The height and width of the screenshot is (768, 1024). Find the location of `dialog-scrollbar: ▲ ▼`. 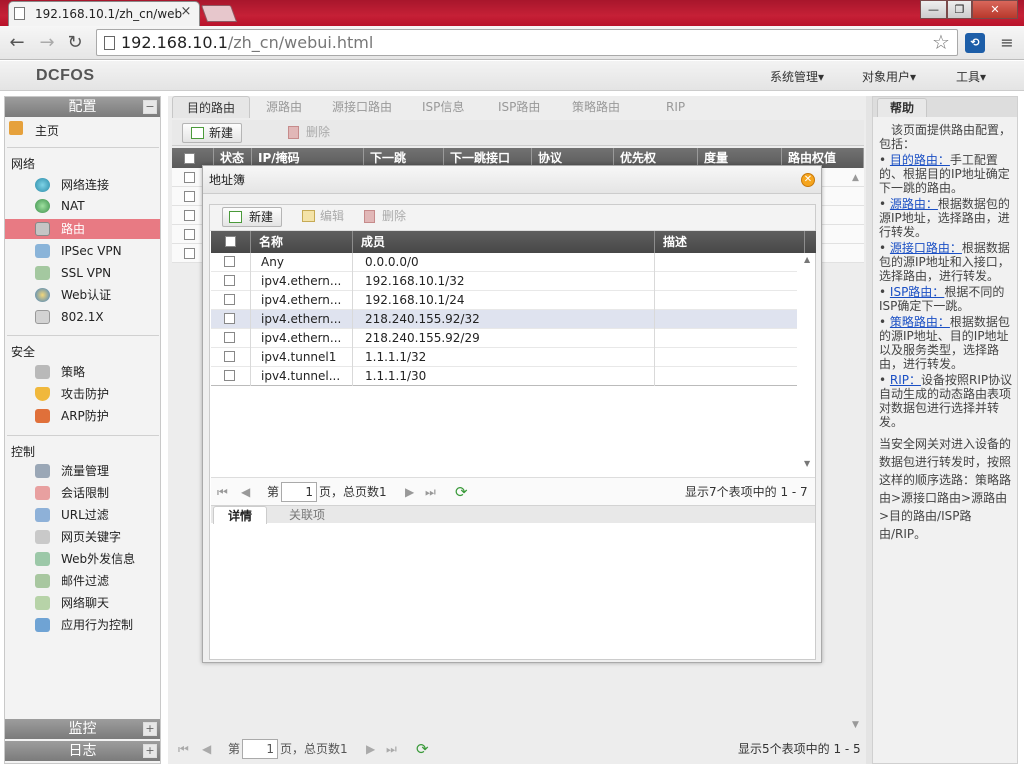

dialog-scrollbar: ▲ ▼ is located at coordinates (809, 363).